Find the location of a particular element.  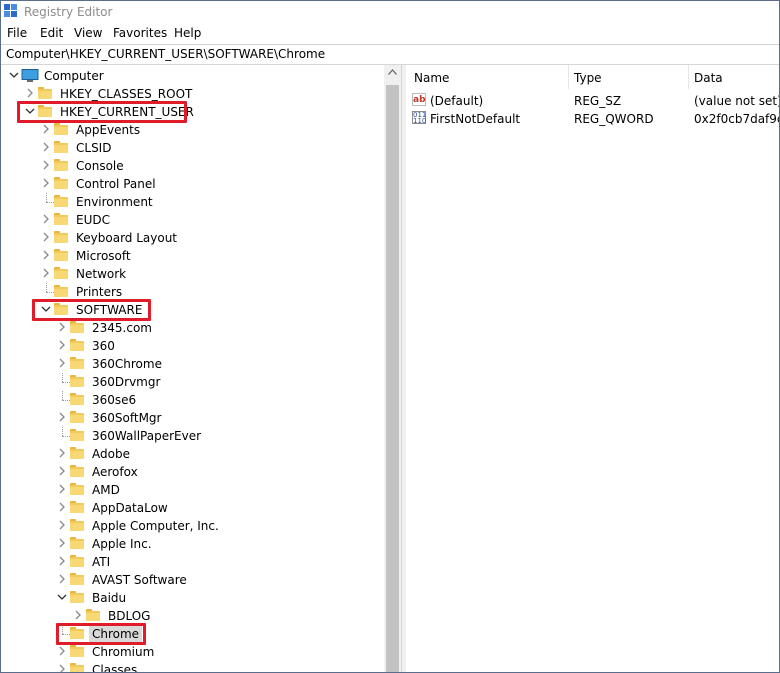

list-item: ab (Default) REG_SZ (value not set) is located at coordinates (592, 101).